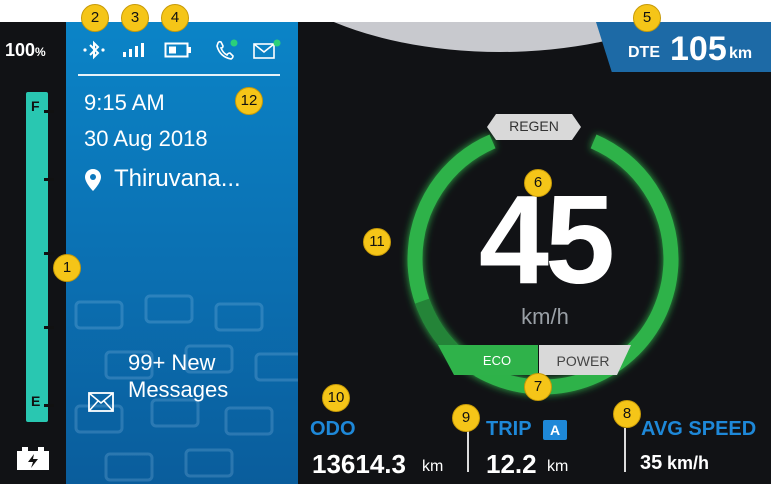 This screenshot has width=771, height=484. What do you see at coordinates (171, 363) in the screenshot?
I see `messages-count: 99+ New` at bounding box center [171, 363].